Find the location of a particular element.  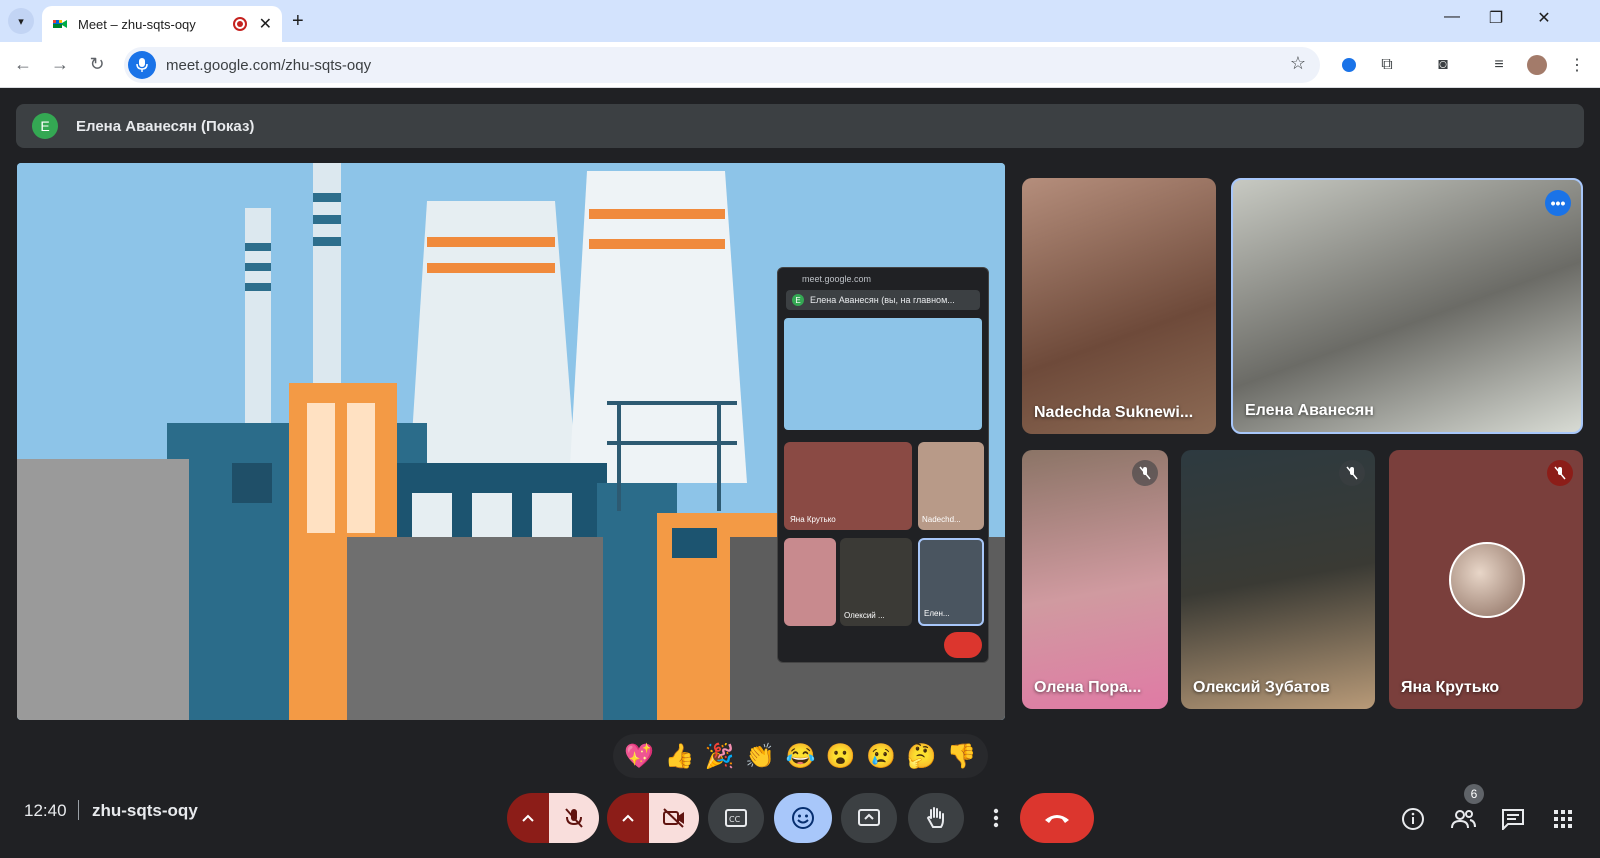

minimize-icon: — is located at coordinates (1452, 17).